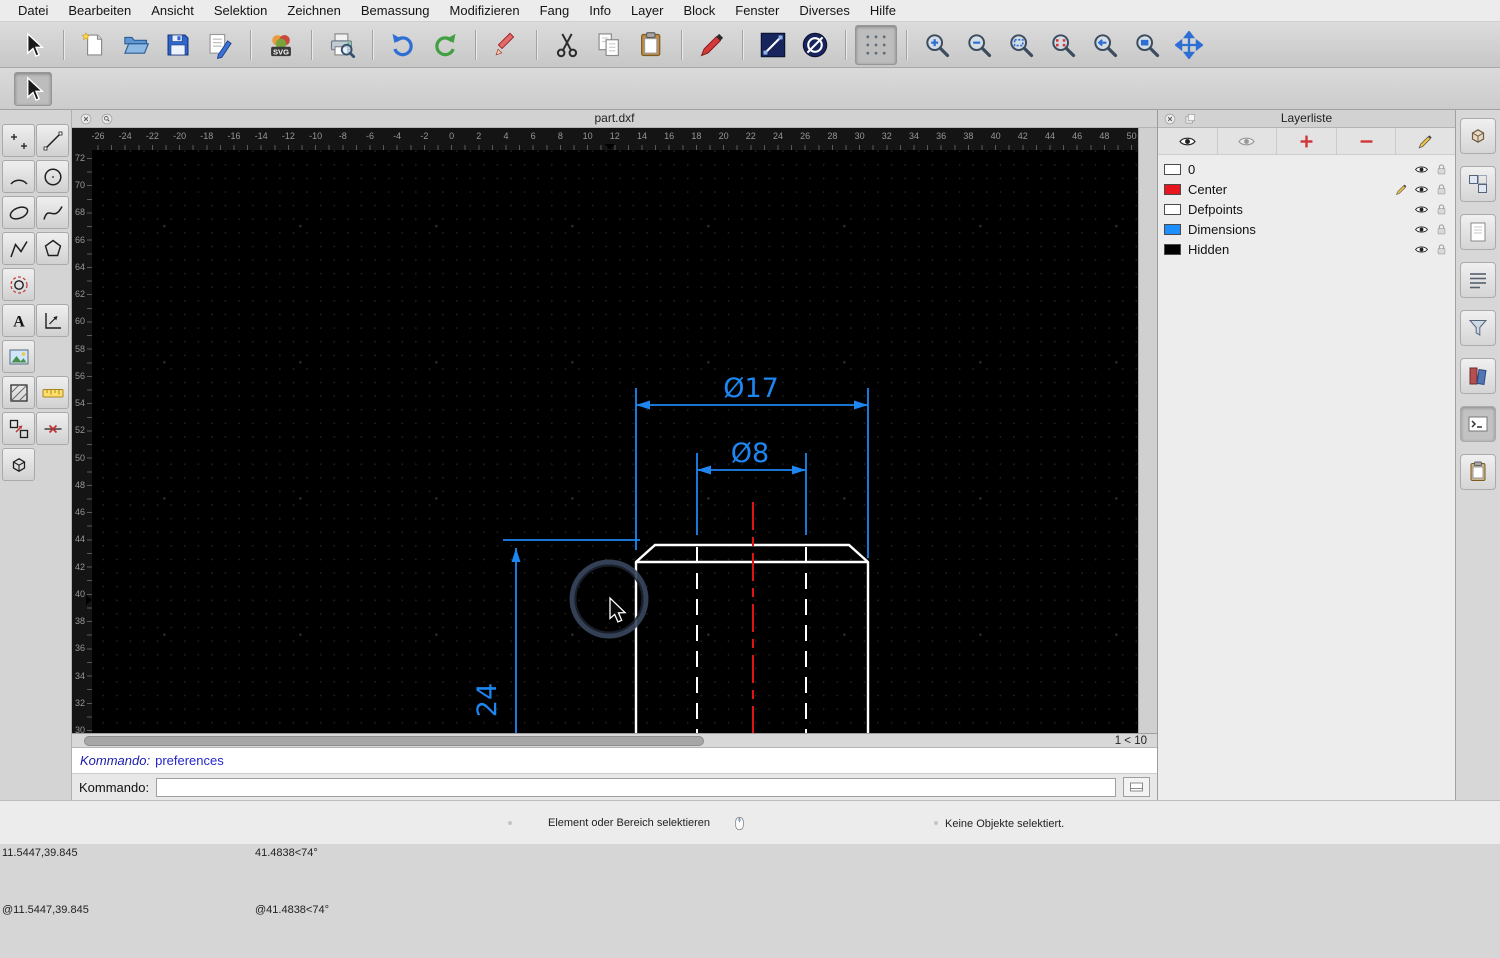  Describe the element at coordinates (313, 10) in the screenshot. I see `menu-zeichnen: Zeichnen` at that location.